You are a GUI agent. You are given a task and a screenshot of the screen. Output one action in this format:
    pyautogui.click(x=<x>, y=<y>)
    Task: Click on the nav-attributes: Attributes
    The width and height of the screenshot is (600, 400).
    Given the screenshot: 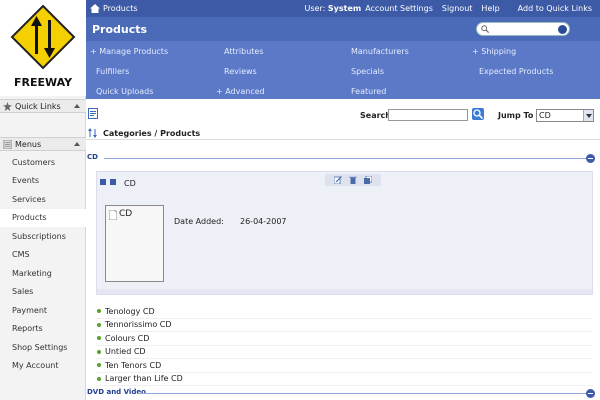 What is the action you would take?
    pyautogui.click(x=244, y=51)
    